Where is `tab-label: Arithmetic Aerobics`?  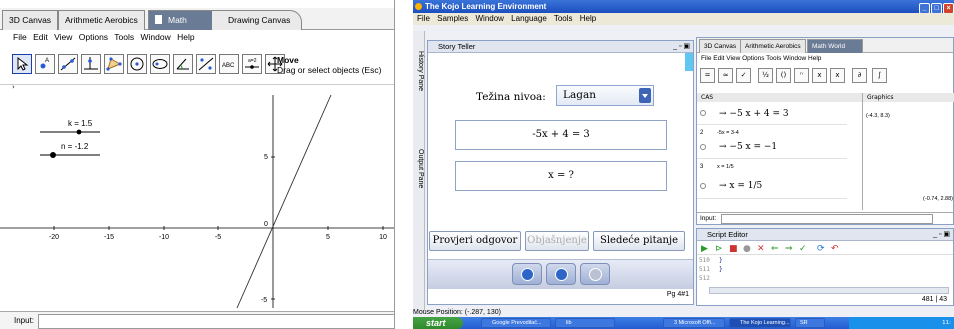 tab-label: Arithmetic Aerobics is located at coordinates (101, 20).